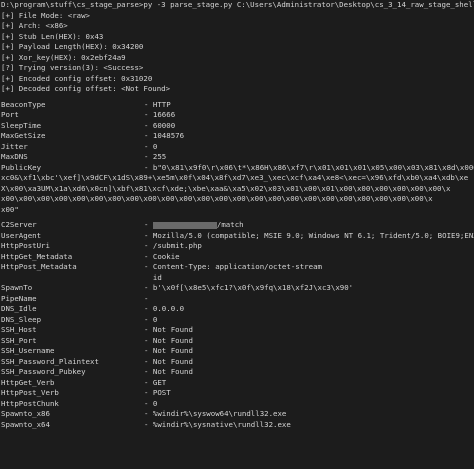  Describe the element at coordinates (63, 57) in the screenshot. I see `status-line: [+] Xor_key(HEX): 0x2ebf24a9` at that location.